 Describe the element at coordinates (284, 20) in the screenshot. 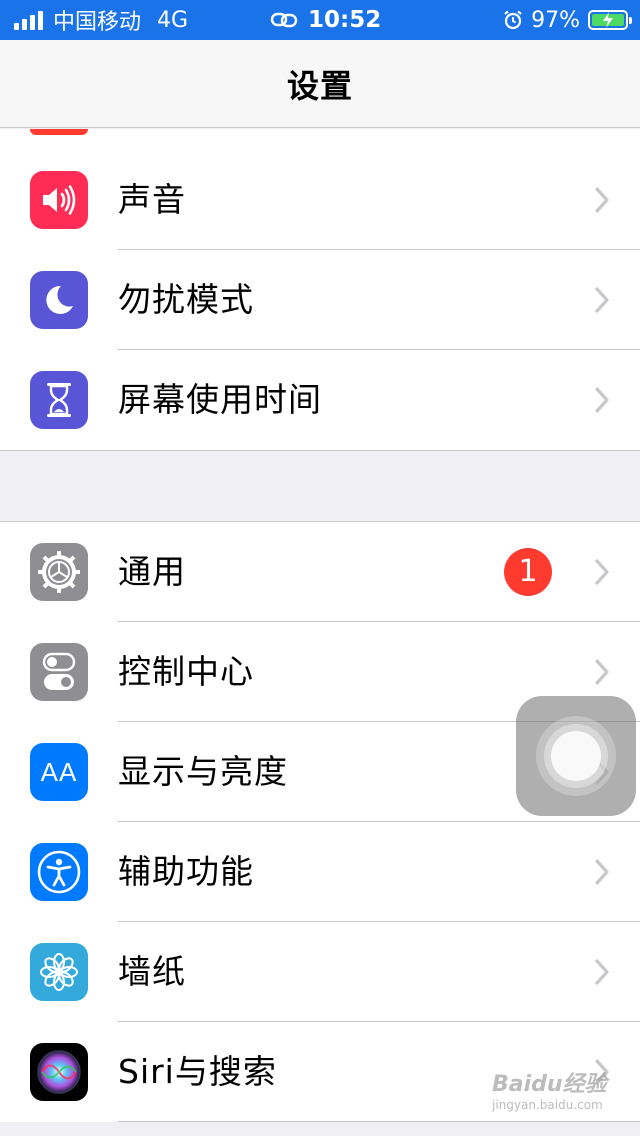

I see `link-icon` at that location.